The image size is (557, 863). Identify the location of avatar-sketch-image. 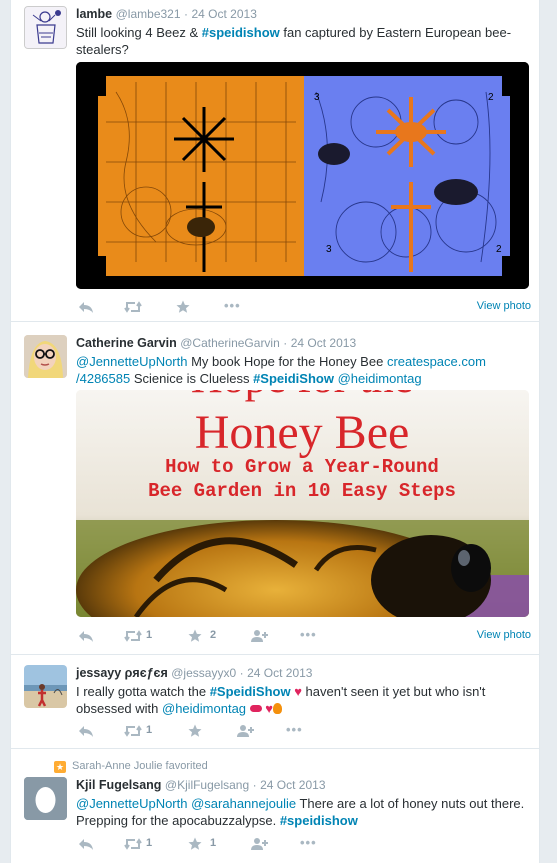
(45, 27).